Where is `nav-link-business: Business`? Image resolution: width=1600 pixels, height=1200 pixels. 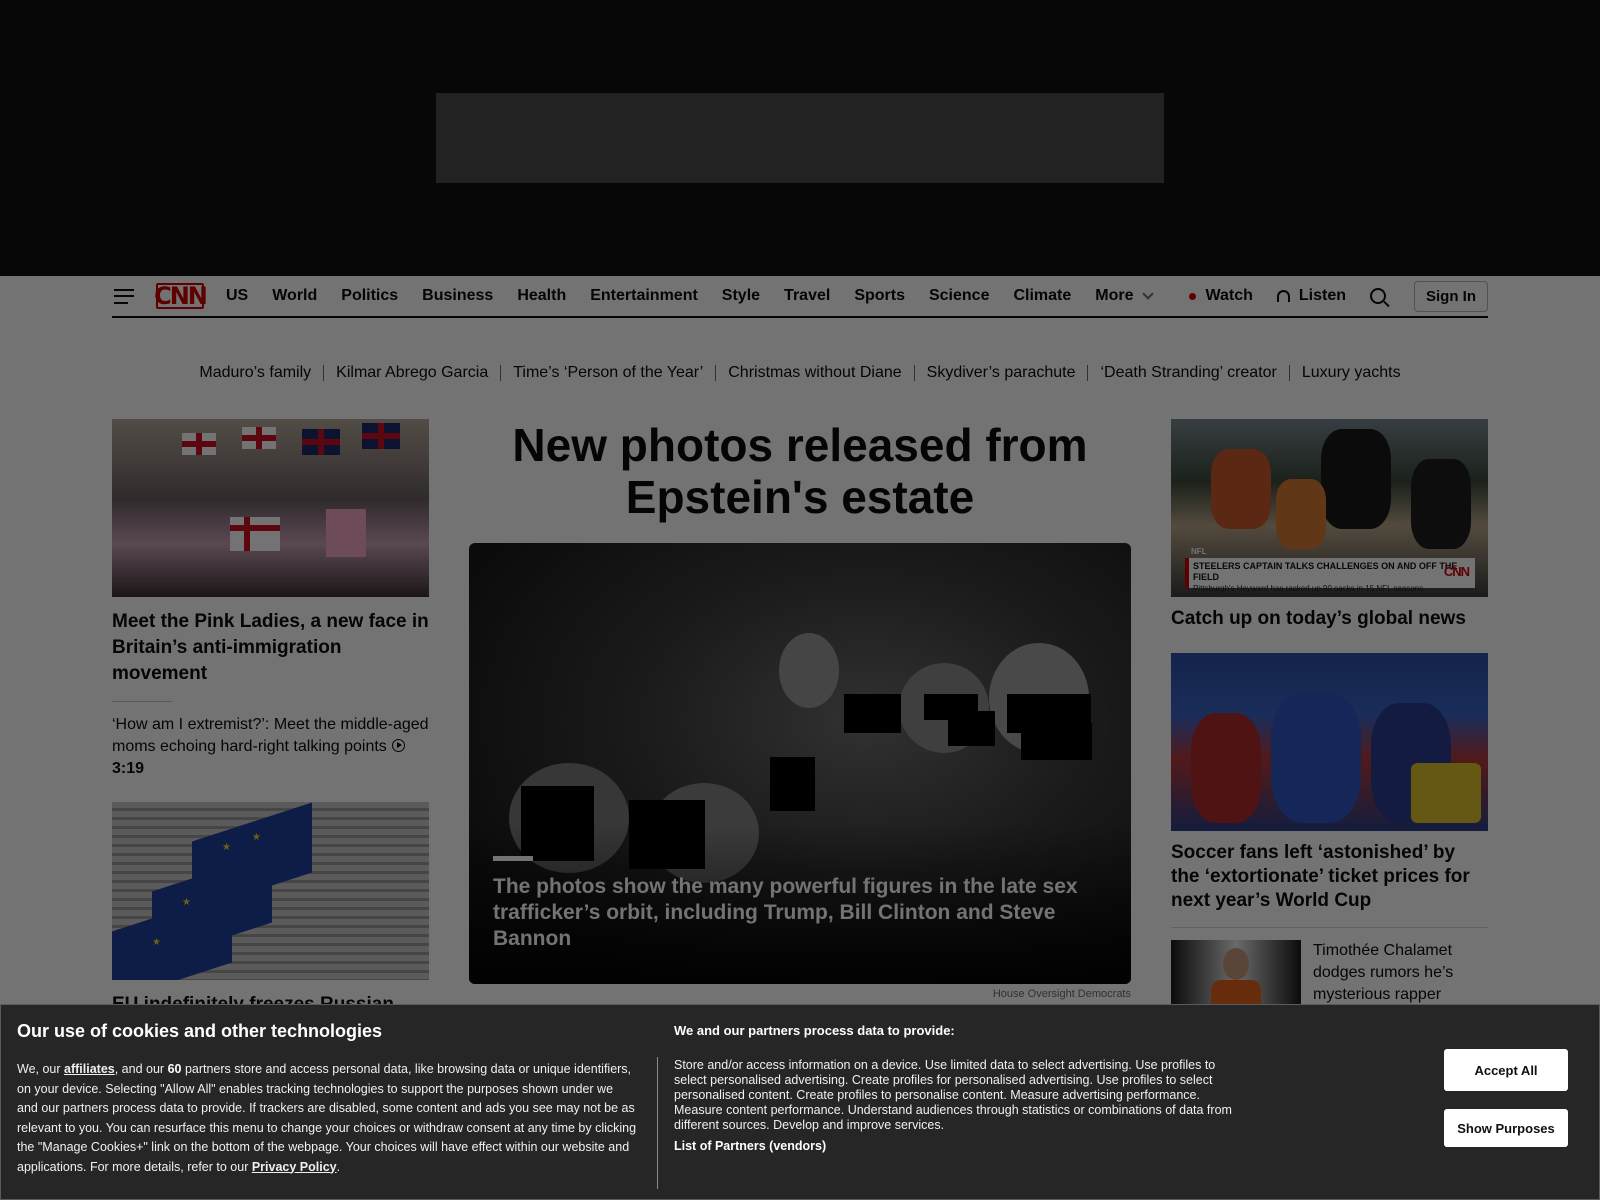
nav-link-business: Business is located at coordinates (457, 296).